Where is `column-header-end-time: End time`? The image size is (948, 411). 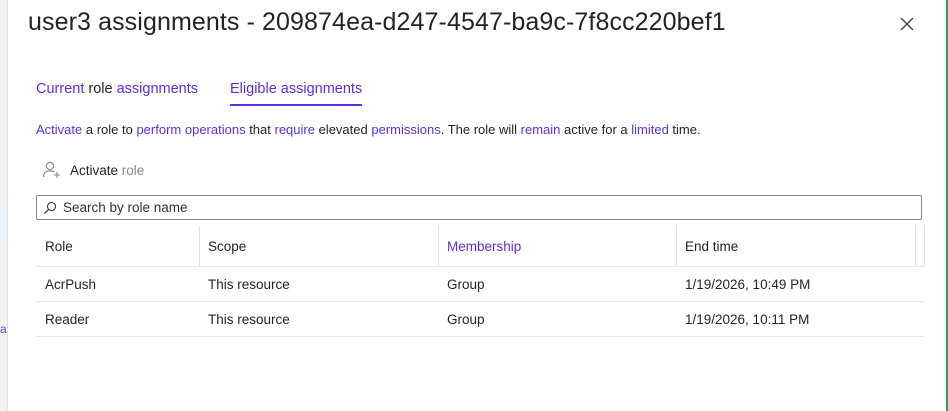 column-header-end-time: End time is located at coordinates (795, 246).